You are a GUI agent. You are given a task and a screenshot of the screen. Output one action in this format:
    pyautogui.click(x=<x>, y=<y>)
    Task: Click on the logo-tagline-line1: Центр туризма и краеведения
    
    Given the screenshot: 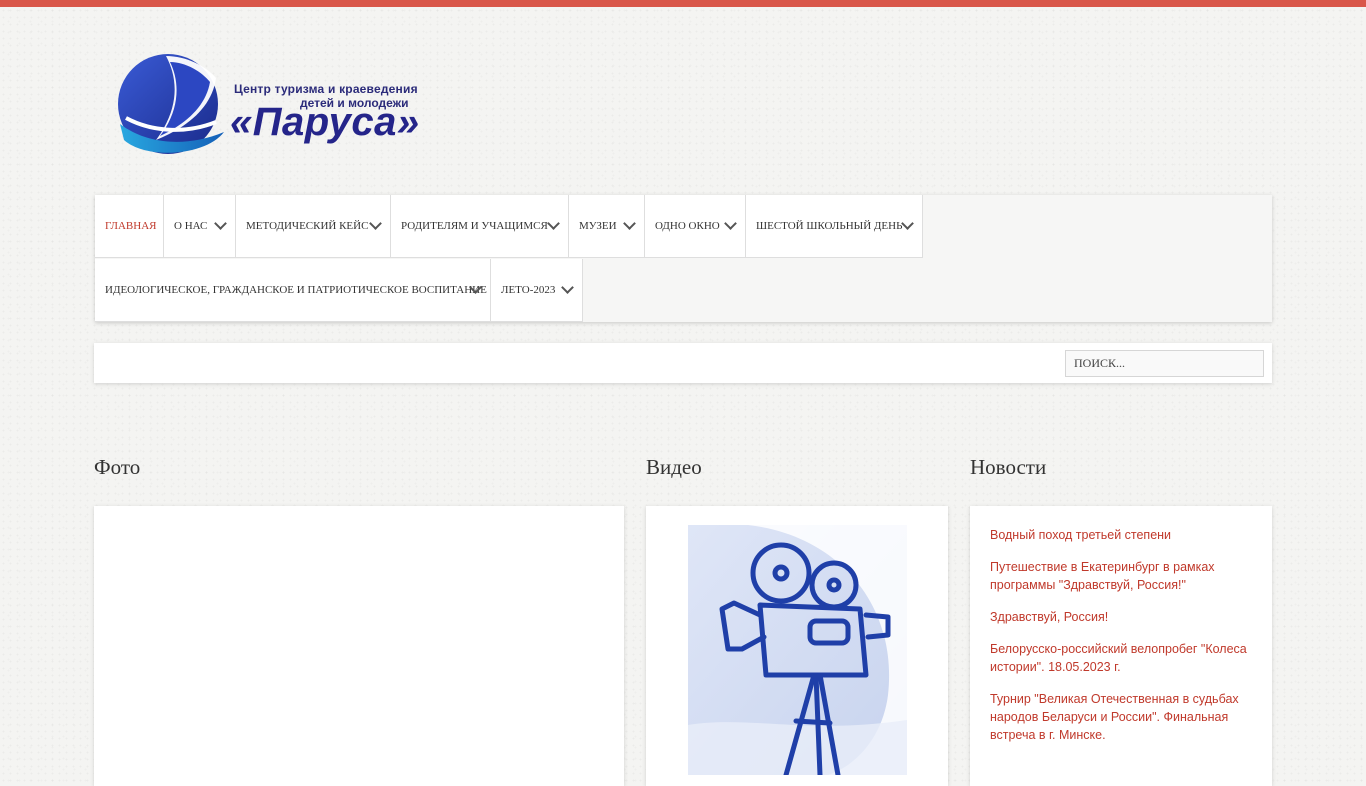 What is the action you would take?
    pyautogui.click(x=326, y=89)
    